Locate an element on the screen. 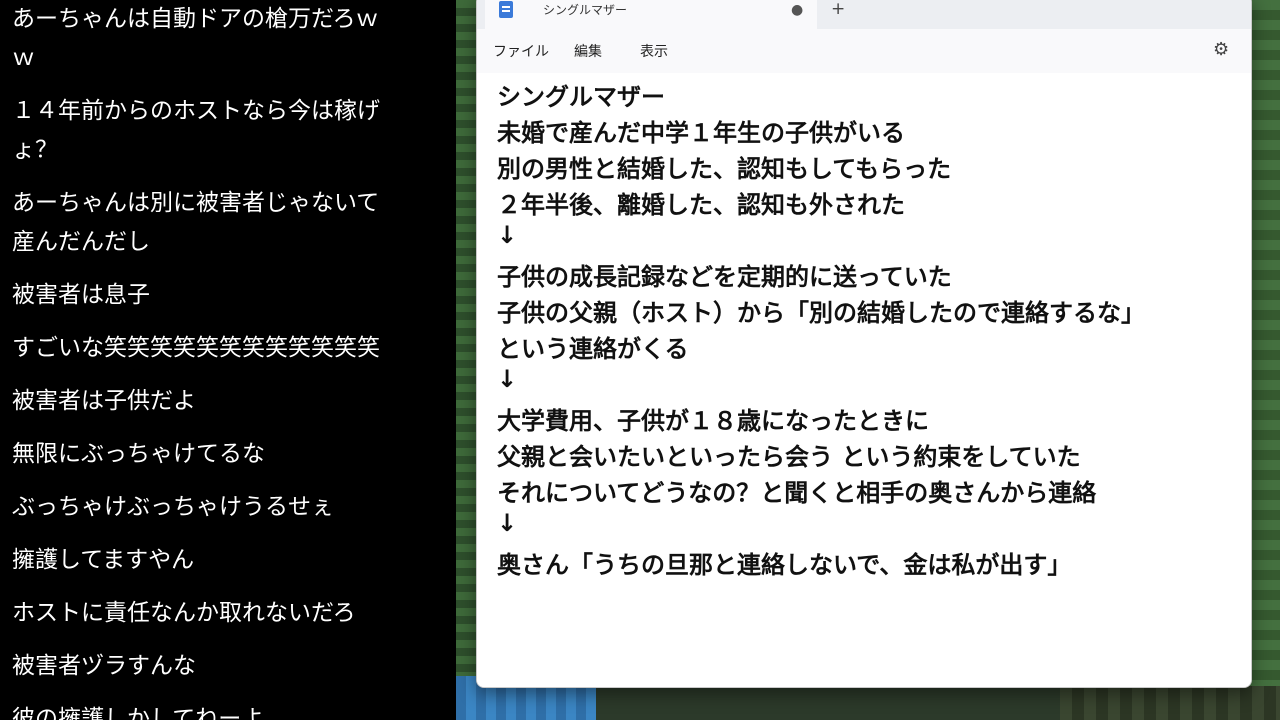 The height and width of the screenshot is (720, 1280). comment-item: 彼の擁護しかしてねーよ is located at coordinates (228, 710).